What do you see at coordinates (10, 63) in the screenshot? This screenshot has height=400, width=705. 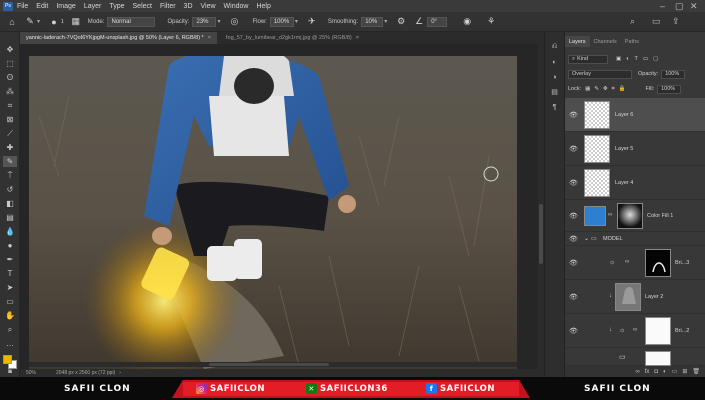 I see `marquee-tool-icon: ⬚` at bounding box center [10, 63].